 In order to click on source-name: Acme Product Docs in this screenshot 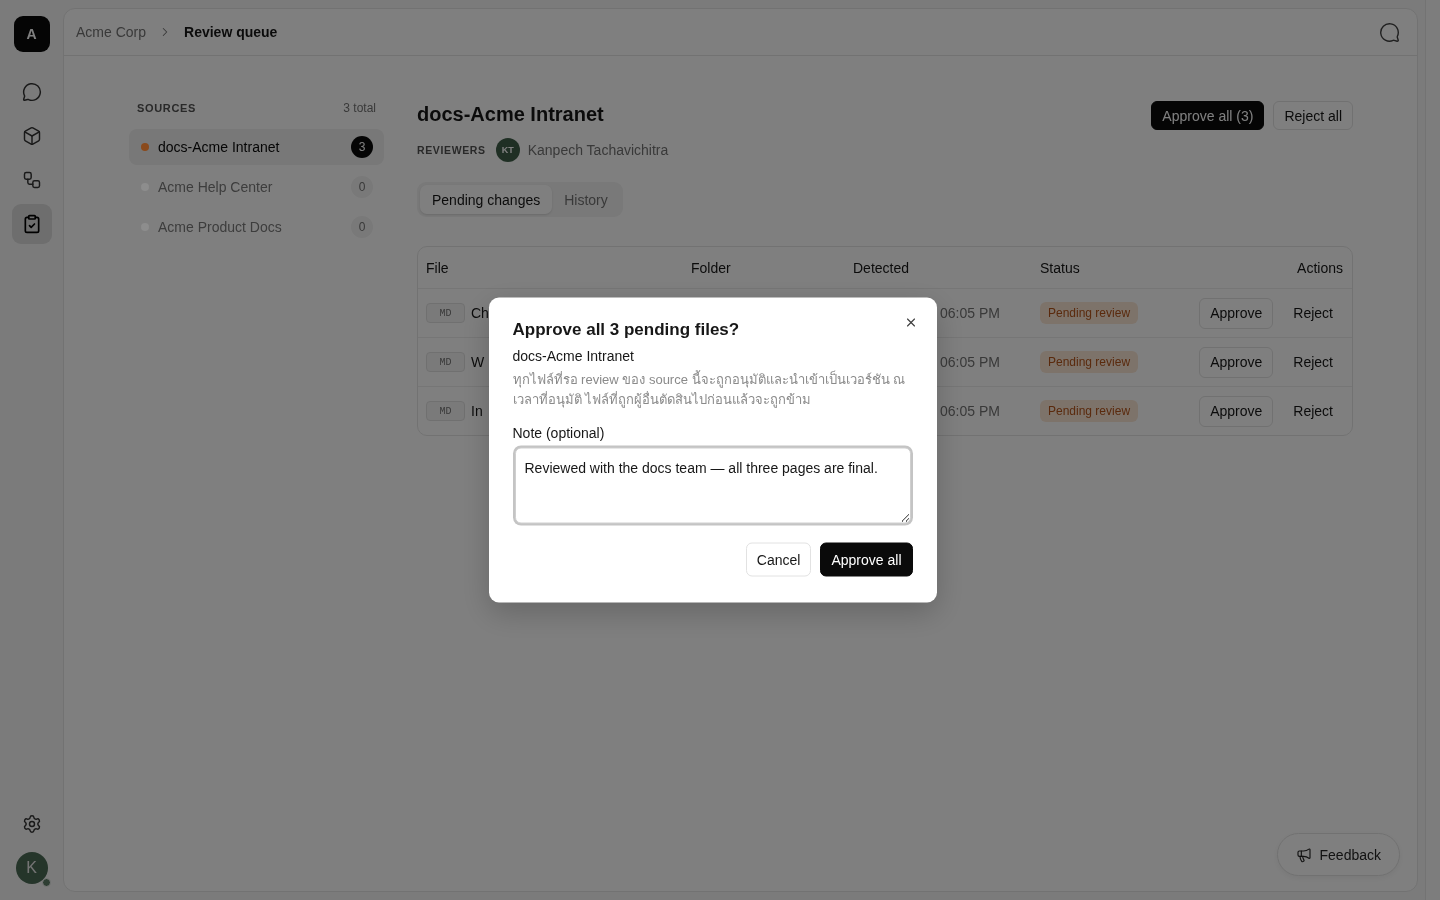, I will do `click(220, 227)`.